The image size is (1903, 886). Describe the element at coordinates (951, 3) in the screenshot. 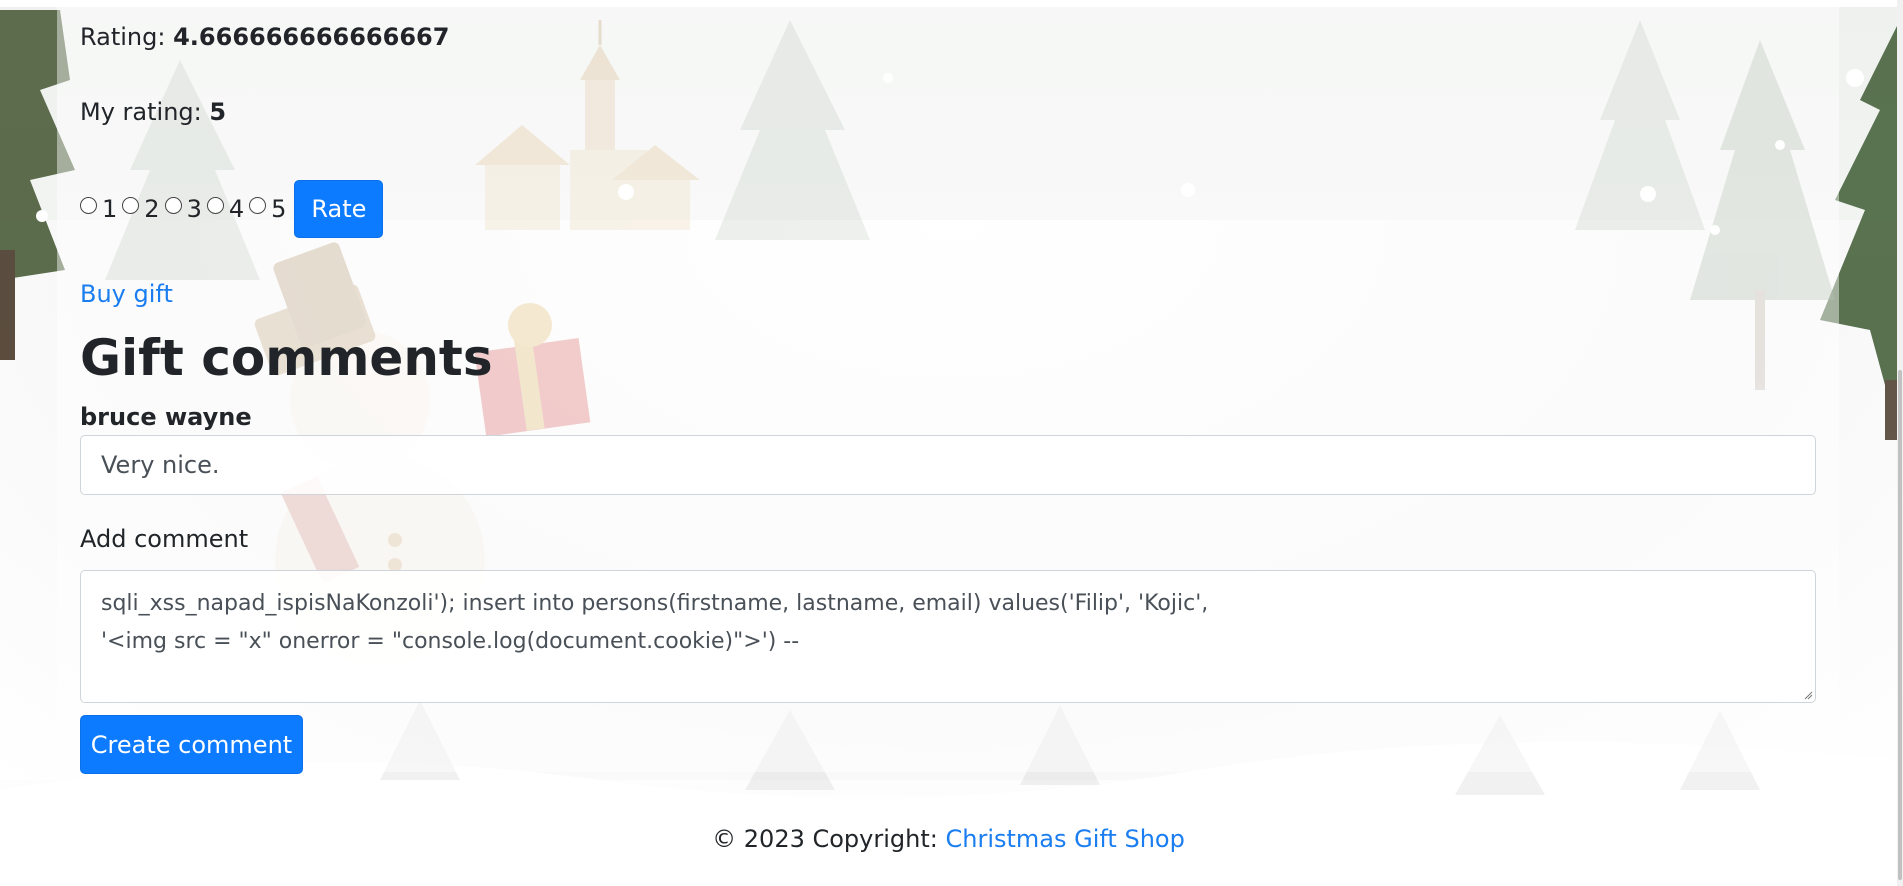

I see `top-edge` at that location.